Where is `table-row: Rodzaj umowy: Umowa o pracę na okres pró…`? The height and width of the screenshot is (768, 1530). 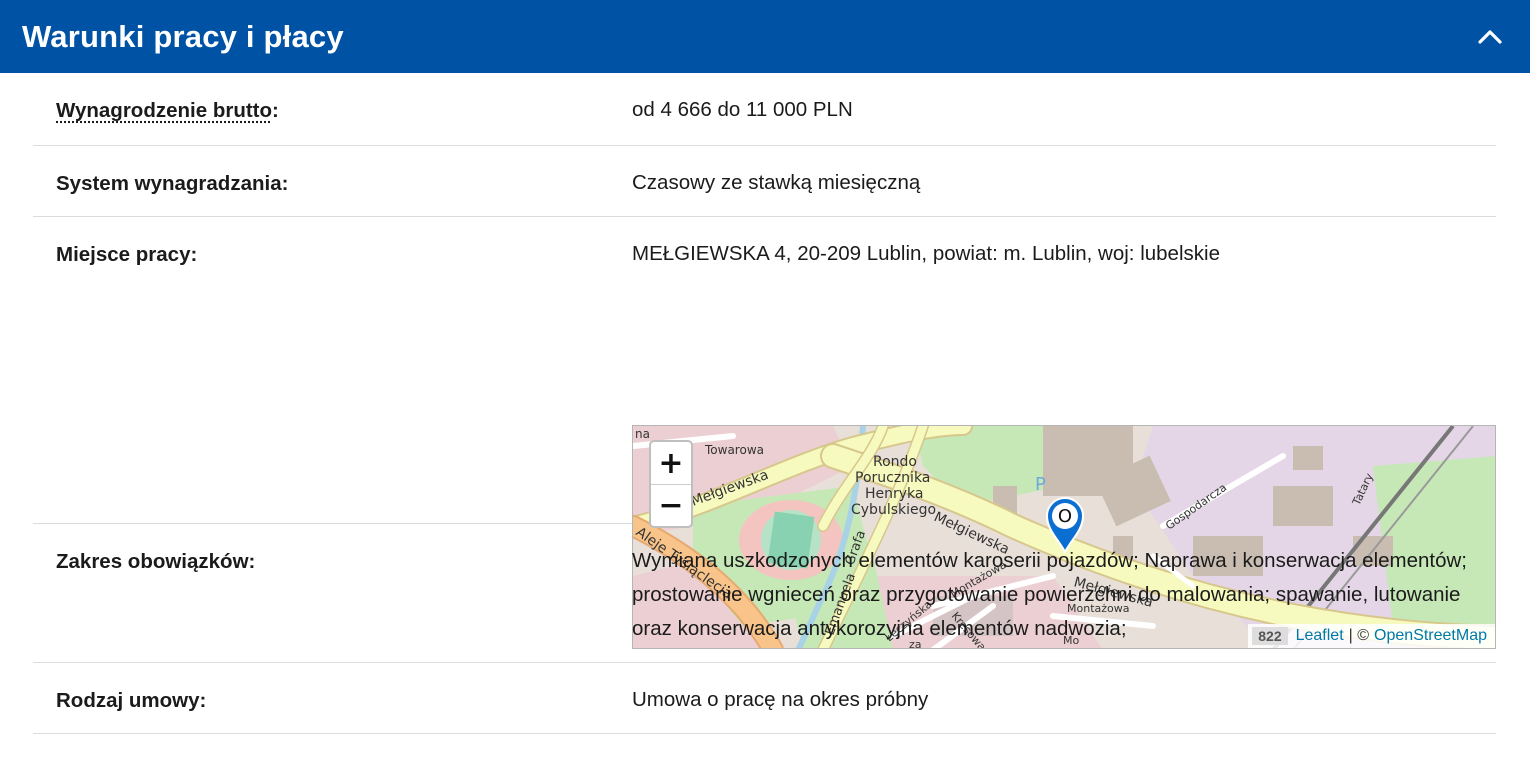
table-row: Rodzaj umowy: Umowa o pracę na okres pró… is located at coordinates (764, 698).